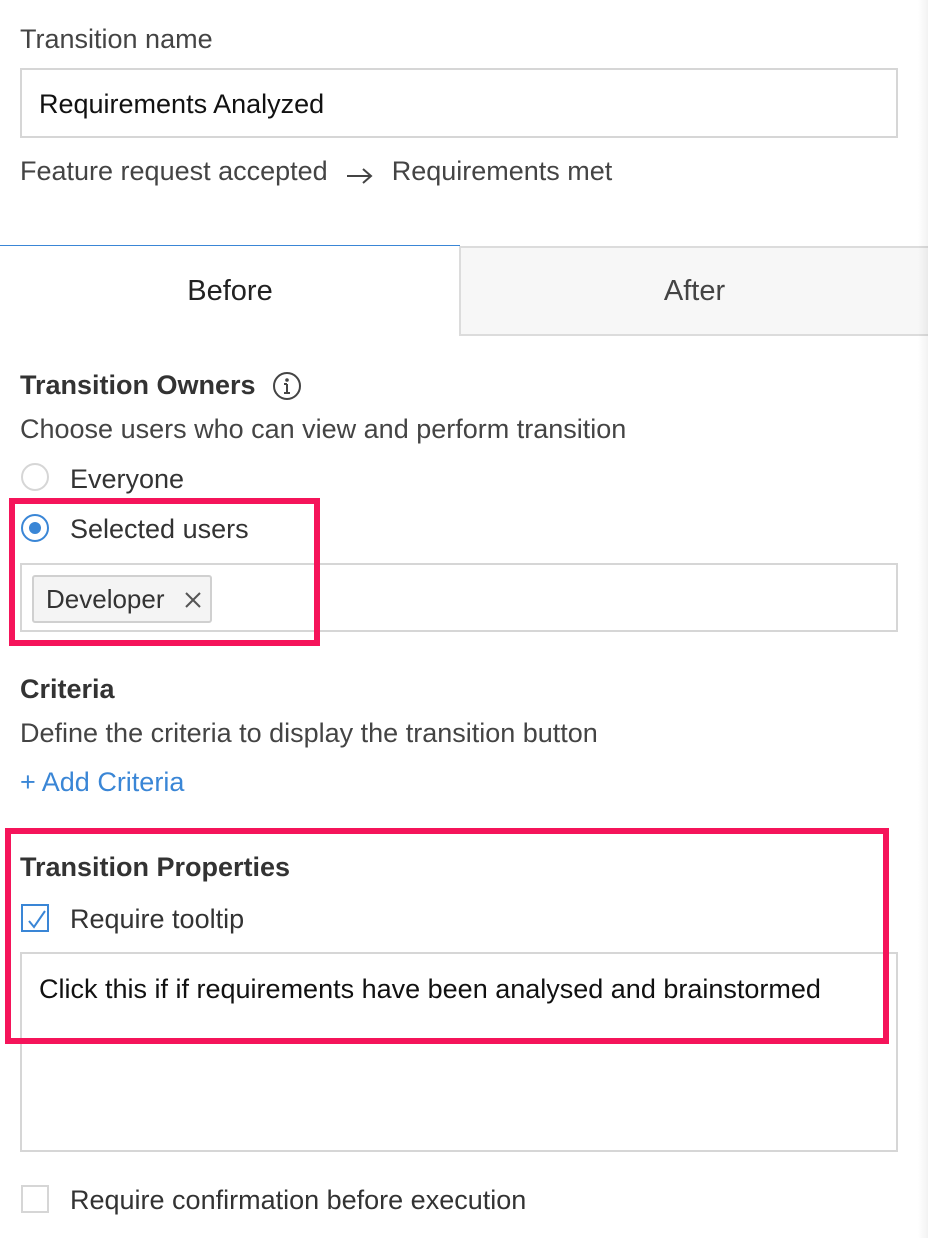  What do you see at coordinates (459, 103) in the screenshot?
I see `transition-name-input: Requirements Analyzed` at bounding box center [459, 103].